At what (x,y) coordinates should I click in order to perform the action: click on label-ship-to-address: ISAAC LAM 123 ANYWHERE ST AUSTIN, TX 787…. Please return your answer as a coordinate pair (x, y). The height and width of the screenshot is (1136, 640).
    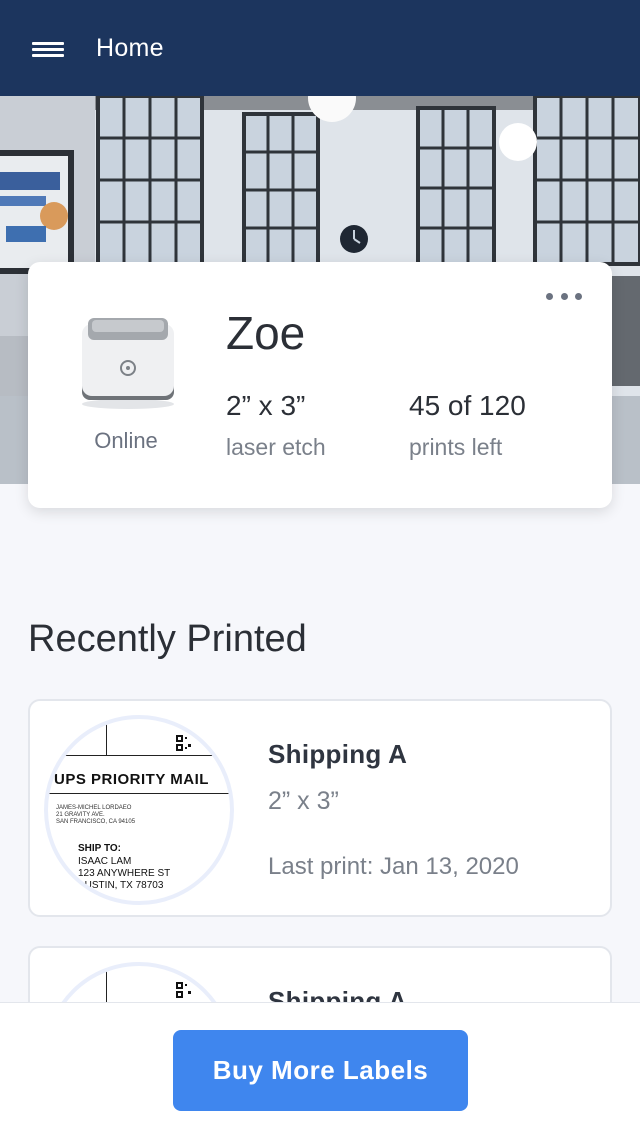
    Looking at the image, I should click on (124, 873).